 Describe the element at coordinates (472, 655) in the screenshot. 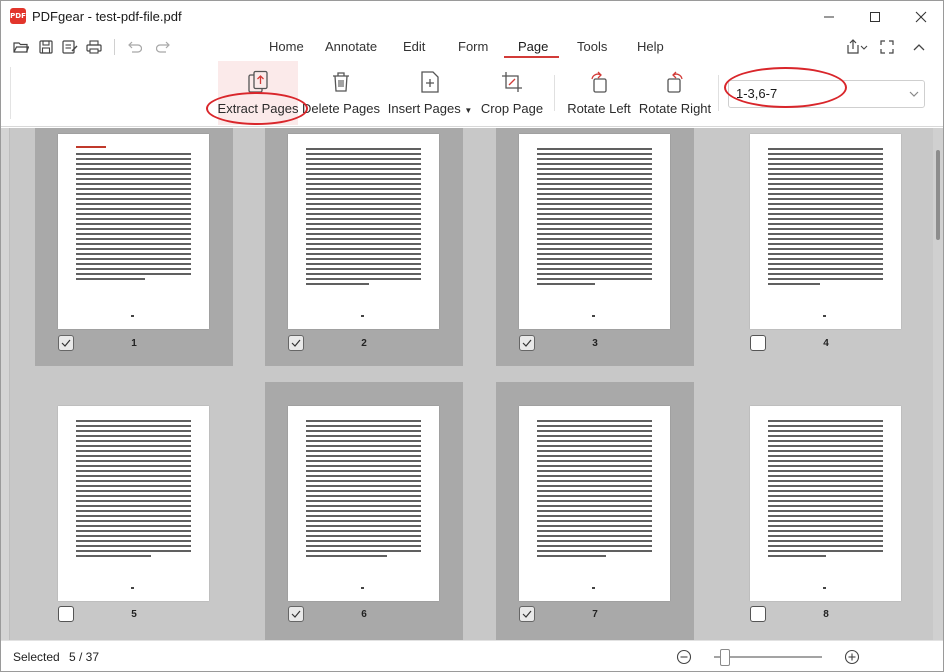

I see `status-bar: Selected 5 / 37` at that location.